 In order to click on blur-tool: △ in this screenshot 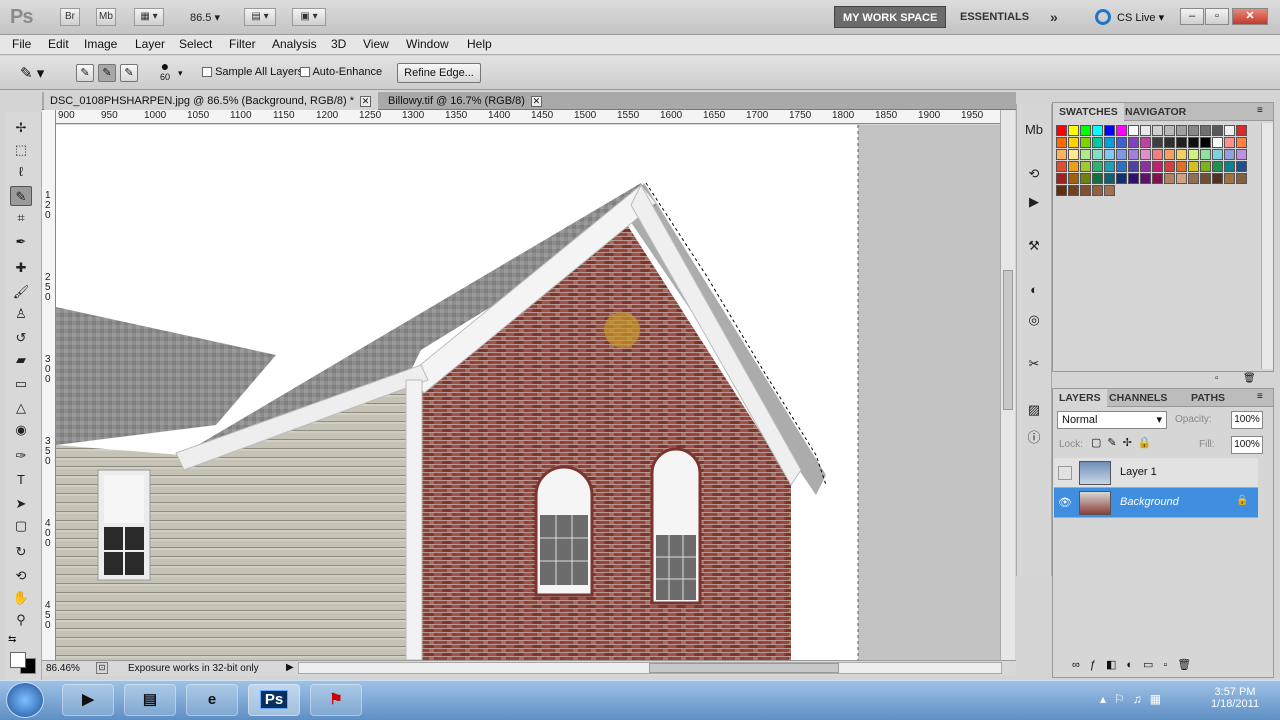, I will do `click(21, 408)`.